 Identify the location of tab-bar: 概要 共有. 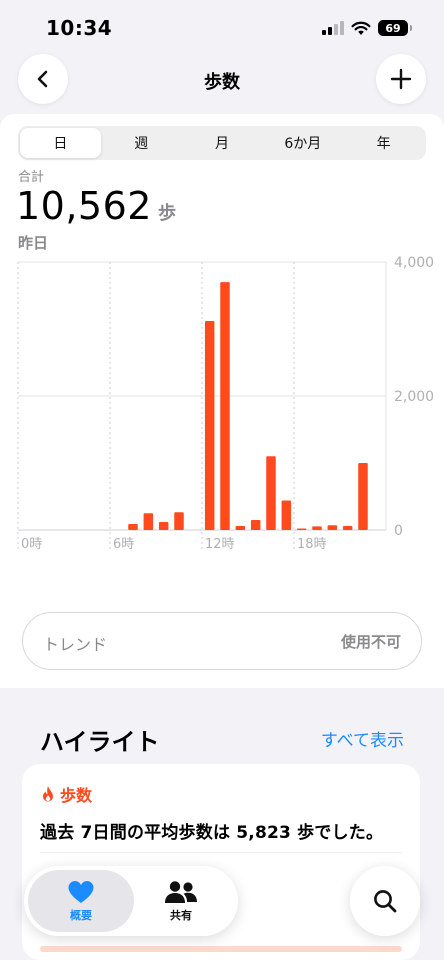
(131, 901).